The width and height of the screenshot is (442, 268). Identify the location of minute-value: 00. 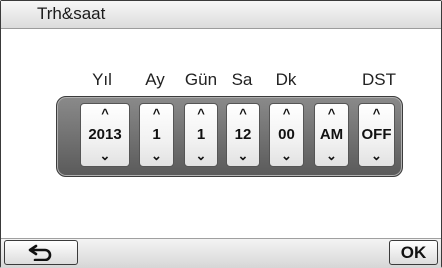
(286, 134).